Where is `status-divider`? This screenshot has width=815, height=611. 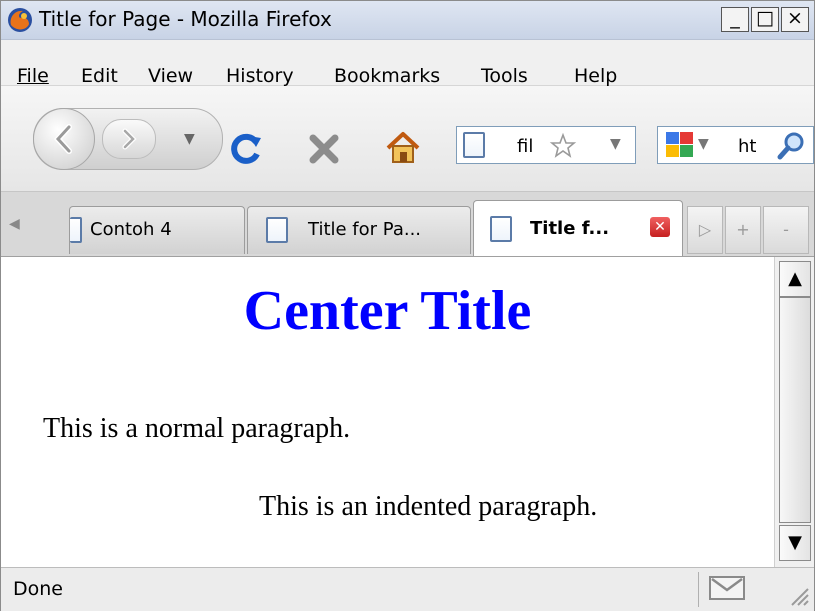
status-divider is located at coordinates (698, 589).